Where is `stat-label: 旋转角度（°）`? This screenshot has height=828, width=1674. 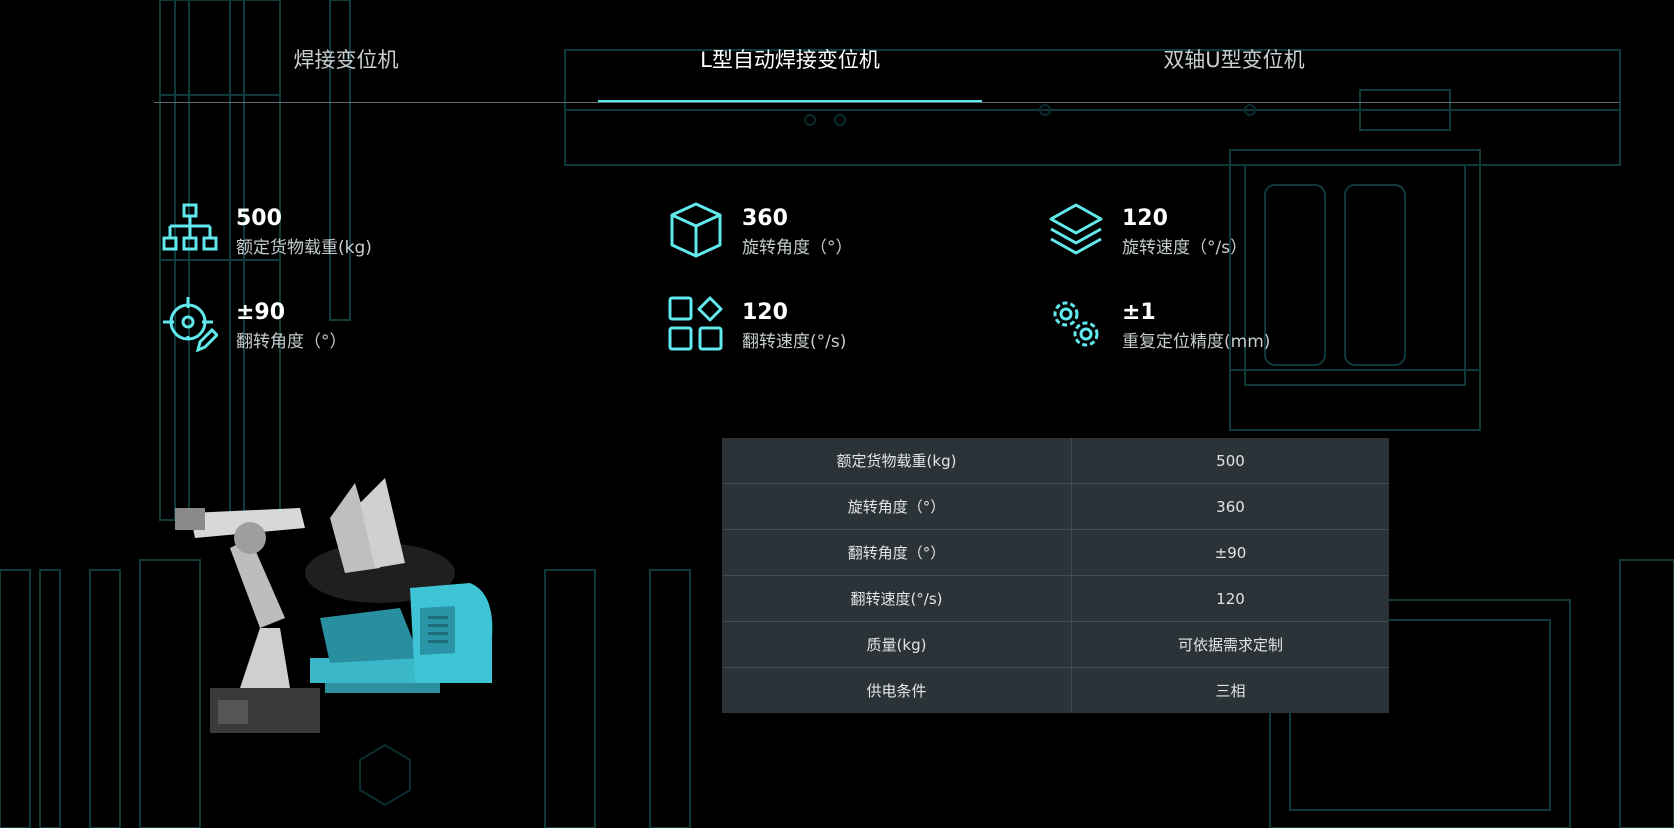
stat-label: 旋转角度（°） is located at coordinates (797, 248).